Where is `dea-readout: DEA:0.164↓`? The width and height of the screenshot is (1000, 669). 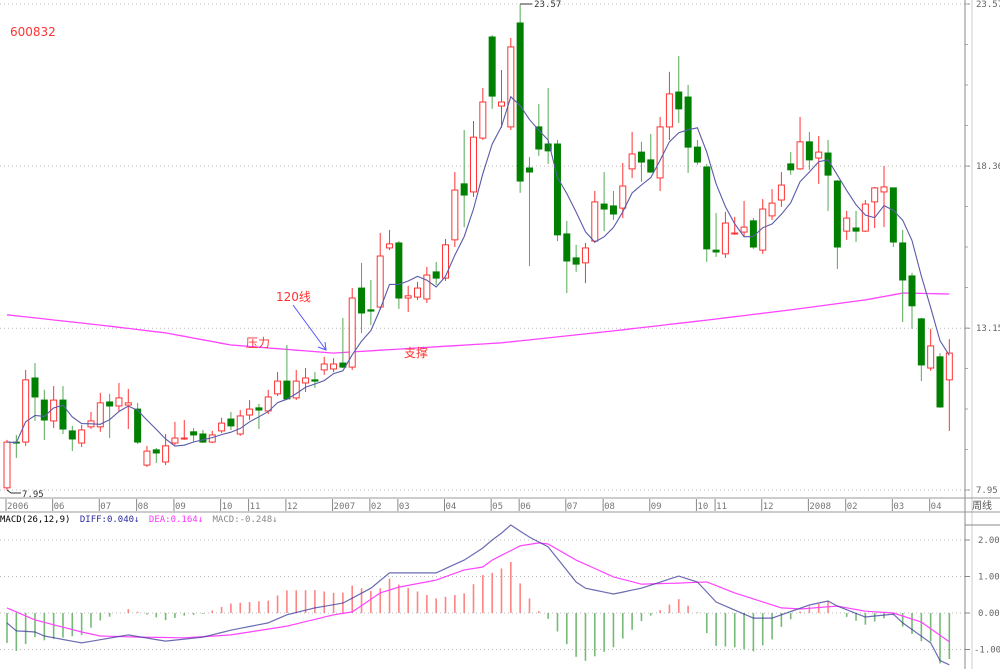 dea-readout: DEA:0.164↓ is located at coordinates (176, 520).